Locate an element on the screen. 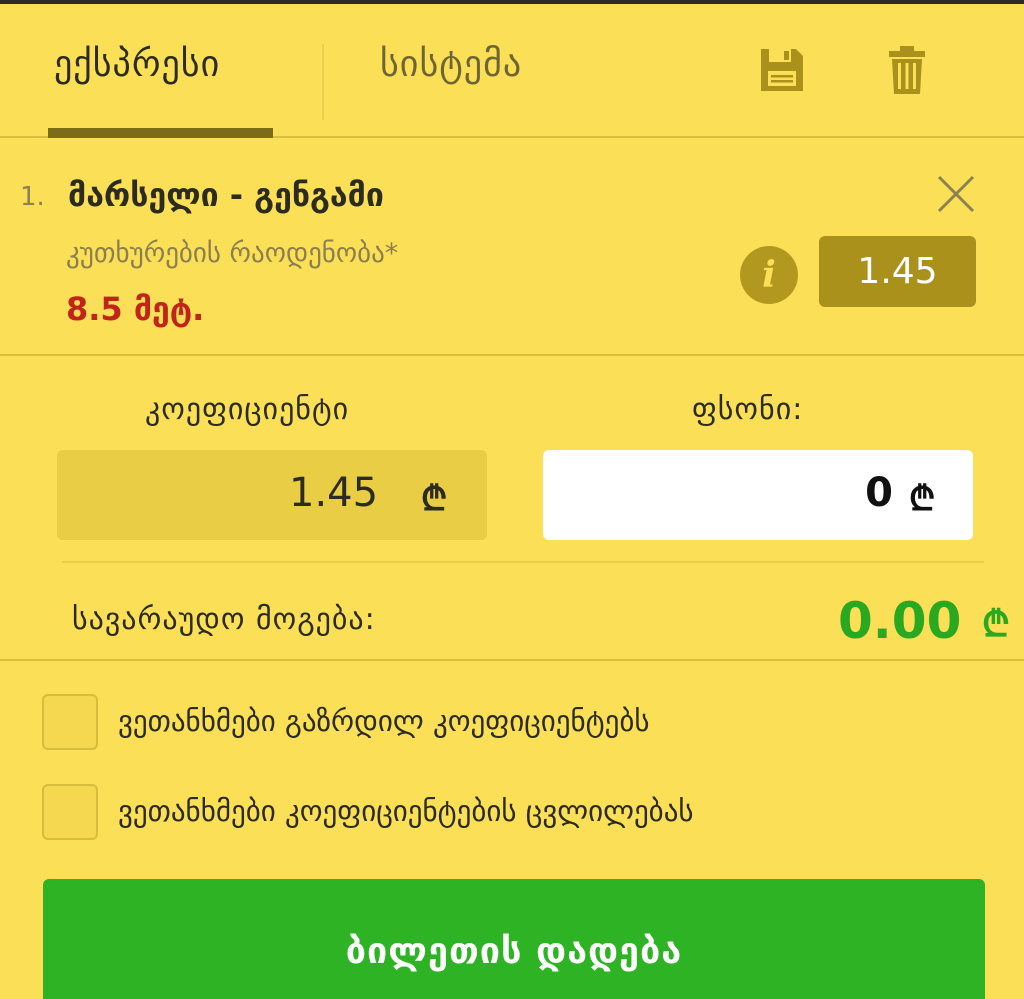 This screenshot has width=1024, height=999. trash-icon is located at coordinates (907, 70).